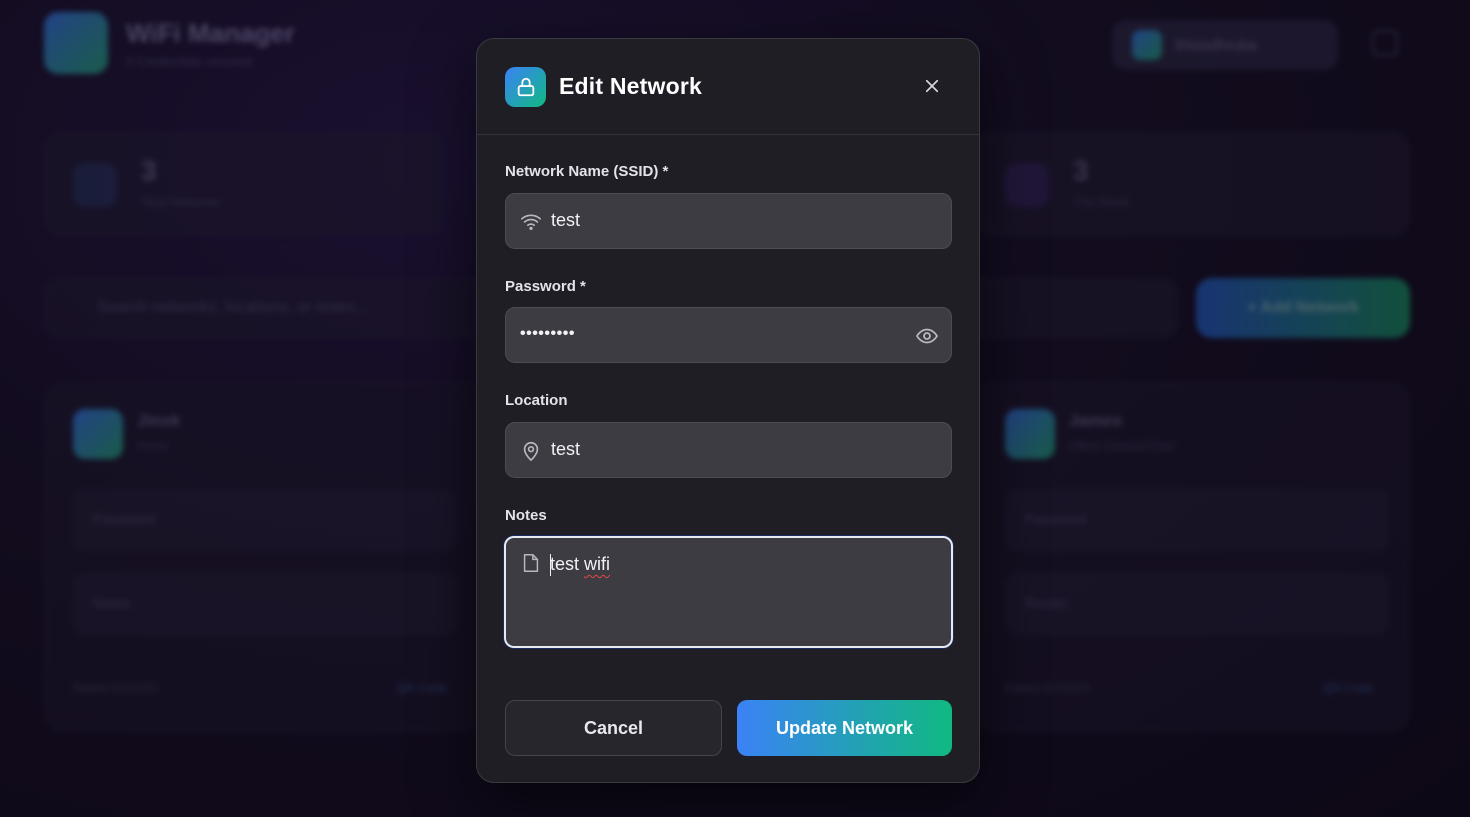 This screenshot has width=1470, height=817. What do you see at coordinates (1027, 185) in the screenshot?
I see `clock-icon` at bounding box center [1027, 185].